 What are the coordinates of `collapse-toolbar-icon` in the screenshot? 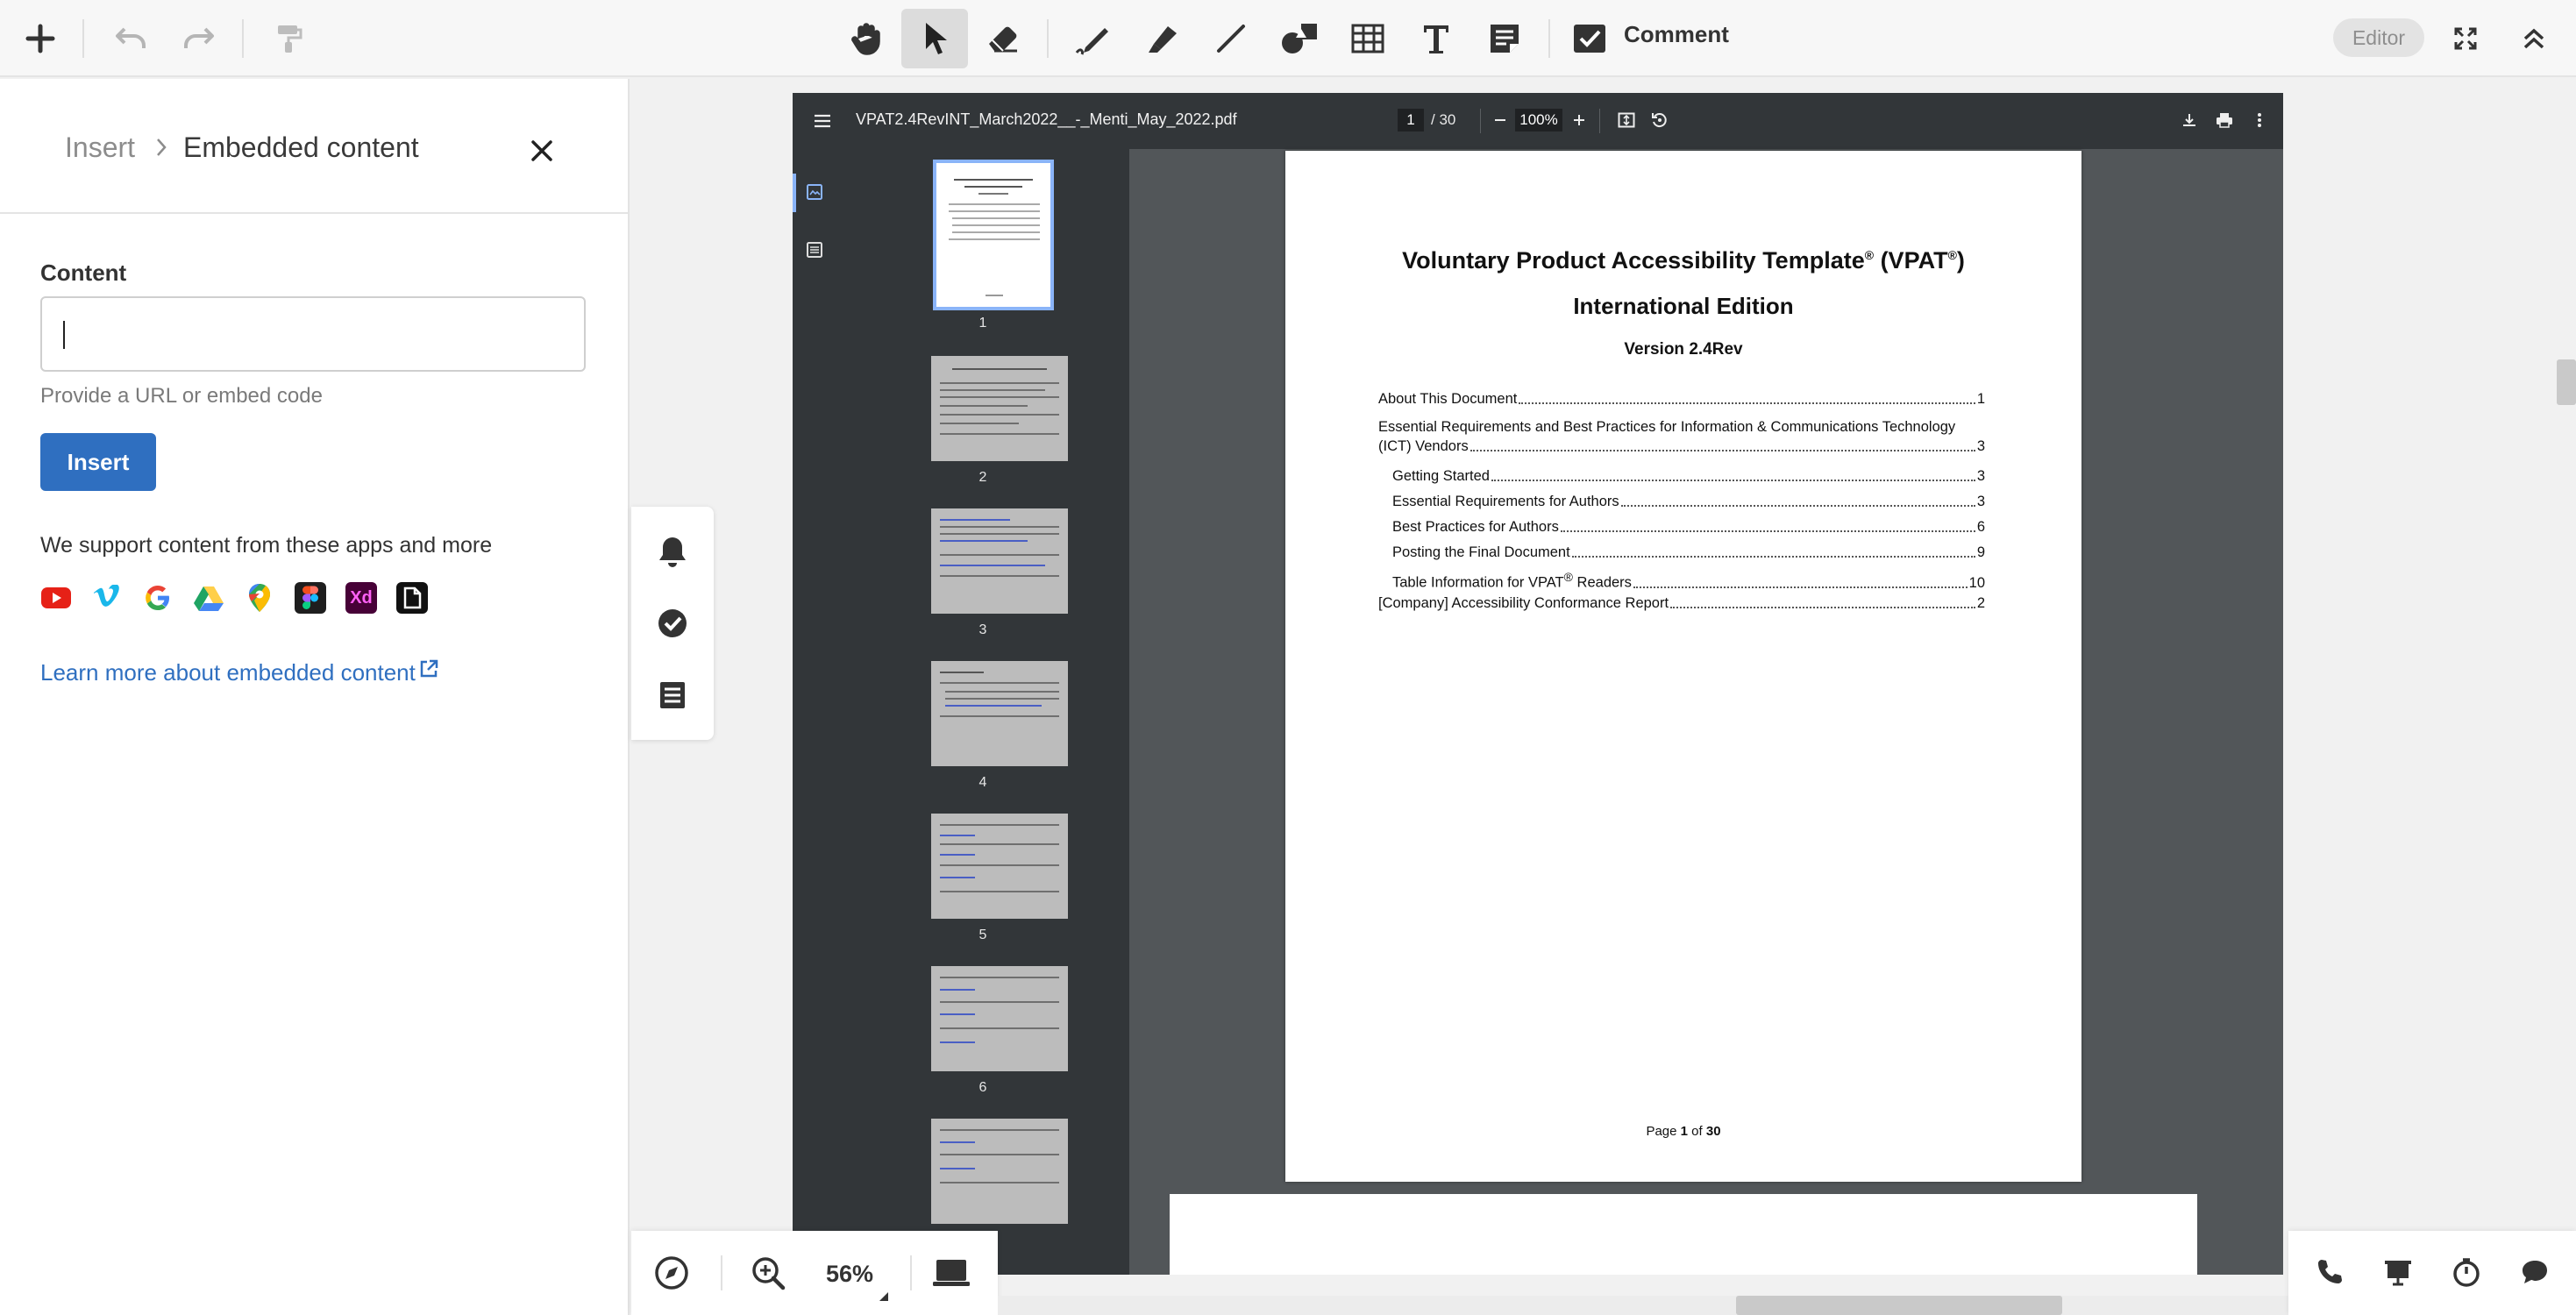 It's located at (2534, 38).